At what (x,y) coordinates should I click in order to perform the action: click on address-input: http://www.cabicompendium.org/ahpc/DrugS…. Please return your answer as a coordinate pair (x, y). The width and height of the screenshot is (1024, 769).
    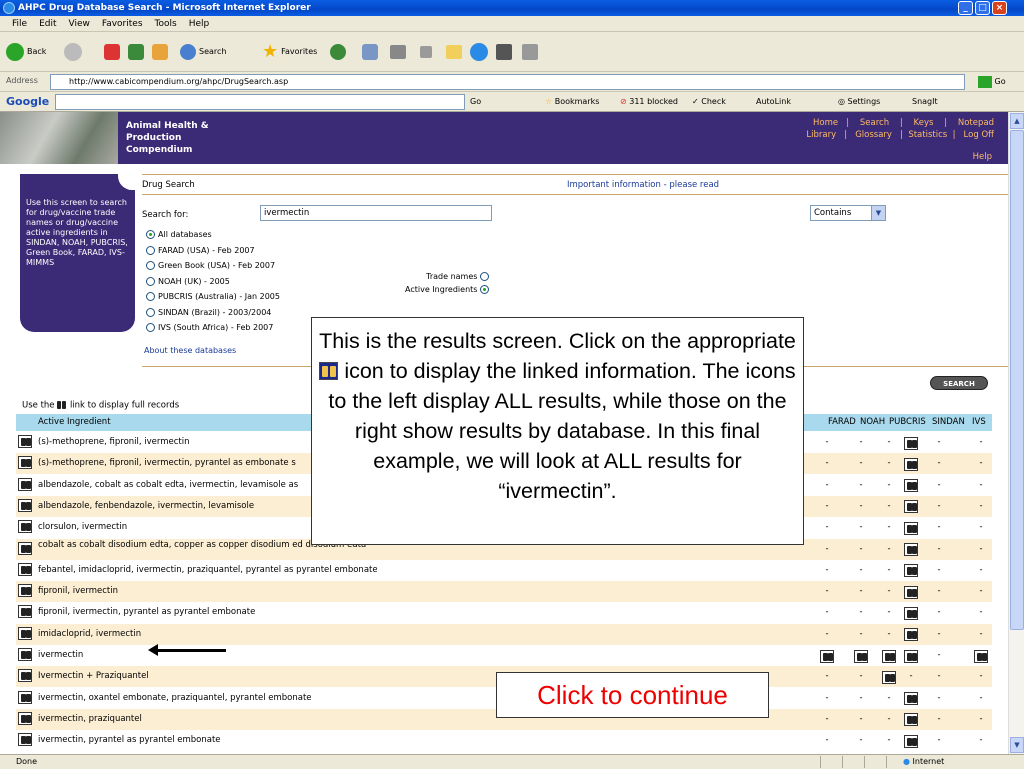
    Looking at the image, I should click on (507, 82).